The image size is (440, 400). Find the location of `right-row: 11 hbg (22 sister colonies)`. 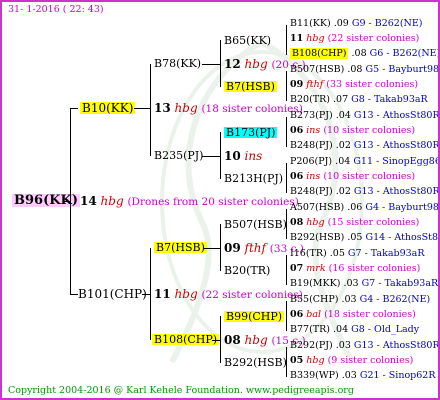

right-row: 11 hbg (22 sister colonies) is located at coordinates (354, 39).